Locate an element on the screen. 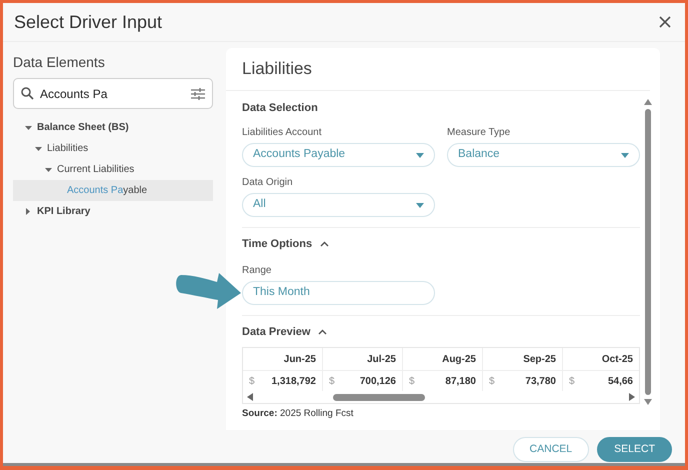 This screenshot has width=688, height=470. tree-item: Accounts Payable is located at coordinates (113, 190).